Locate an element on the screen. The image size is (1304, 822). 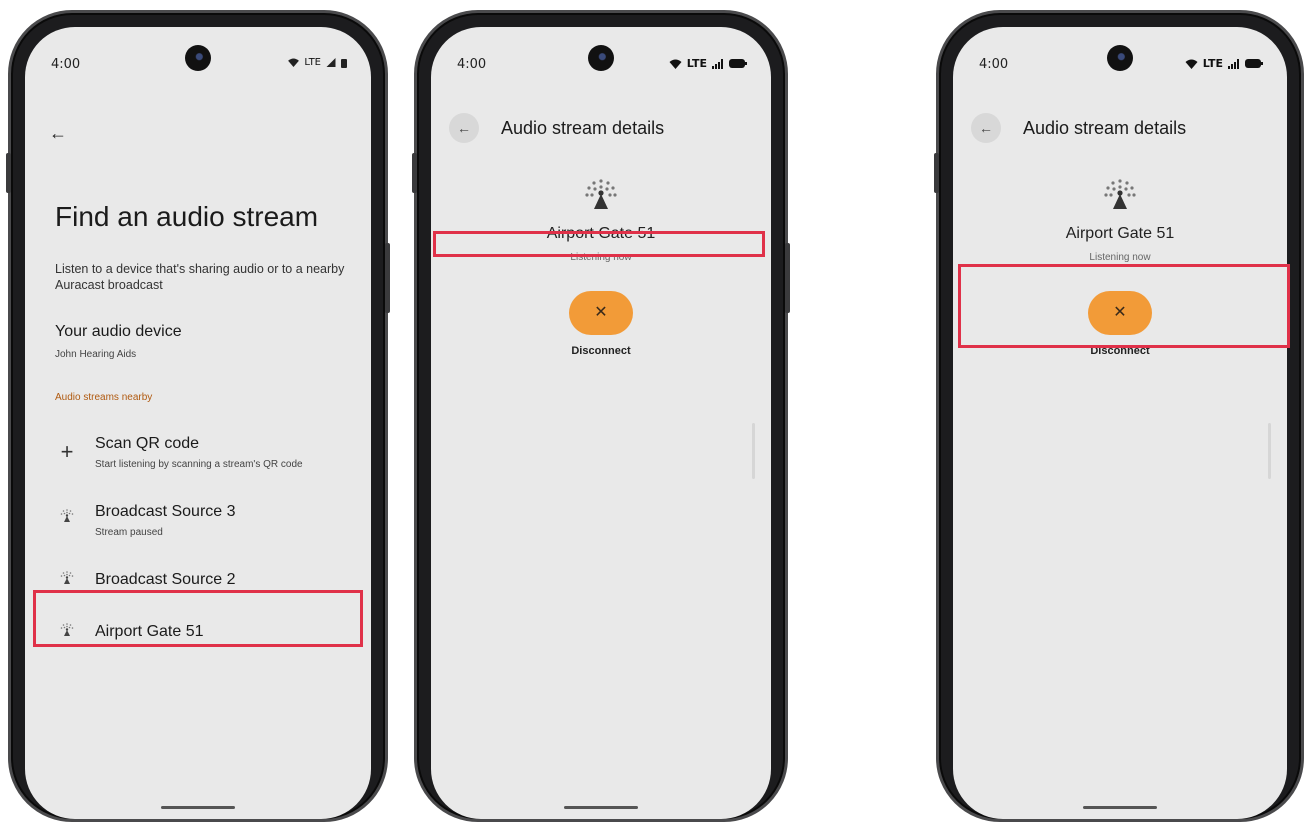
list-item-broadcast-source-3: Broadcast Source 3 Stream paused is located at coordinates (198, 526).